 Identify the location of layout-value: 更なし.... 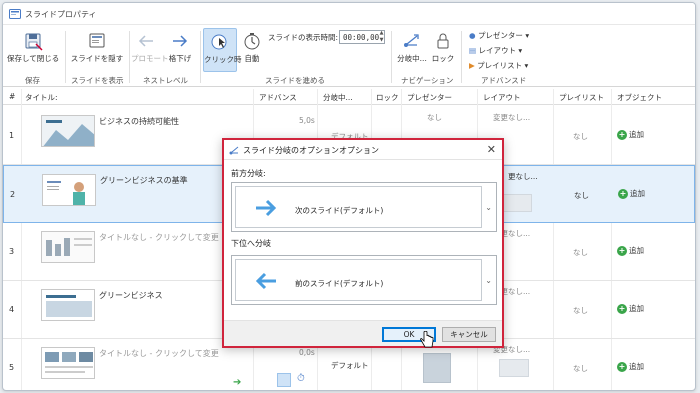
(523, 176).